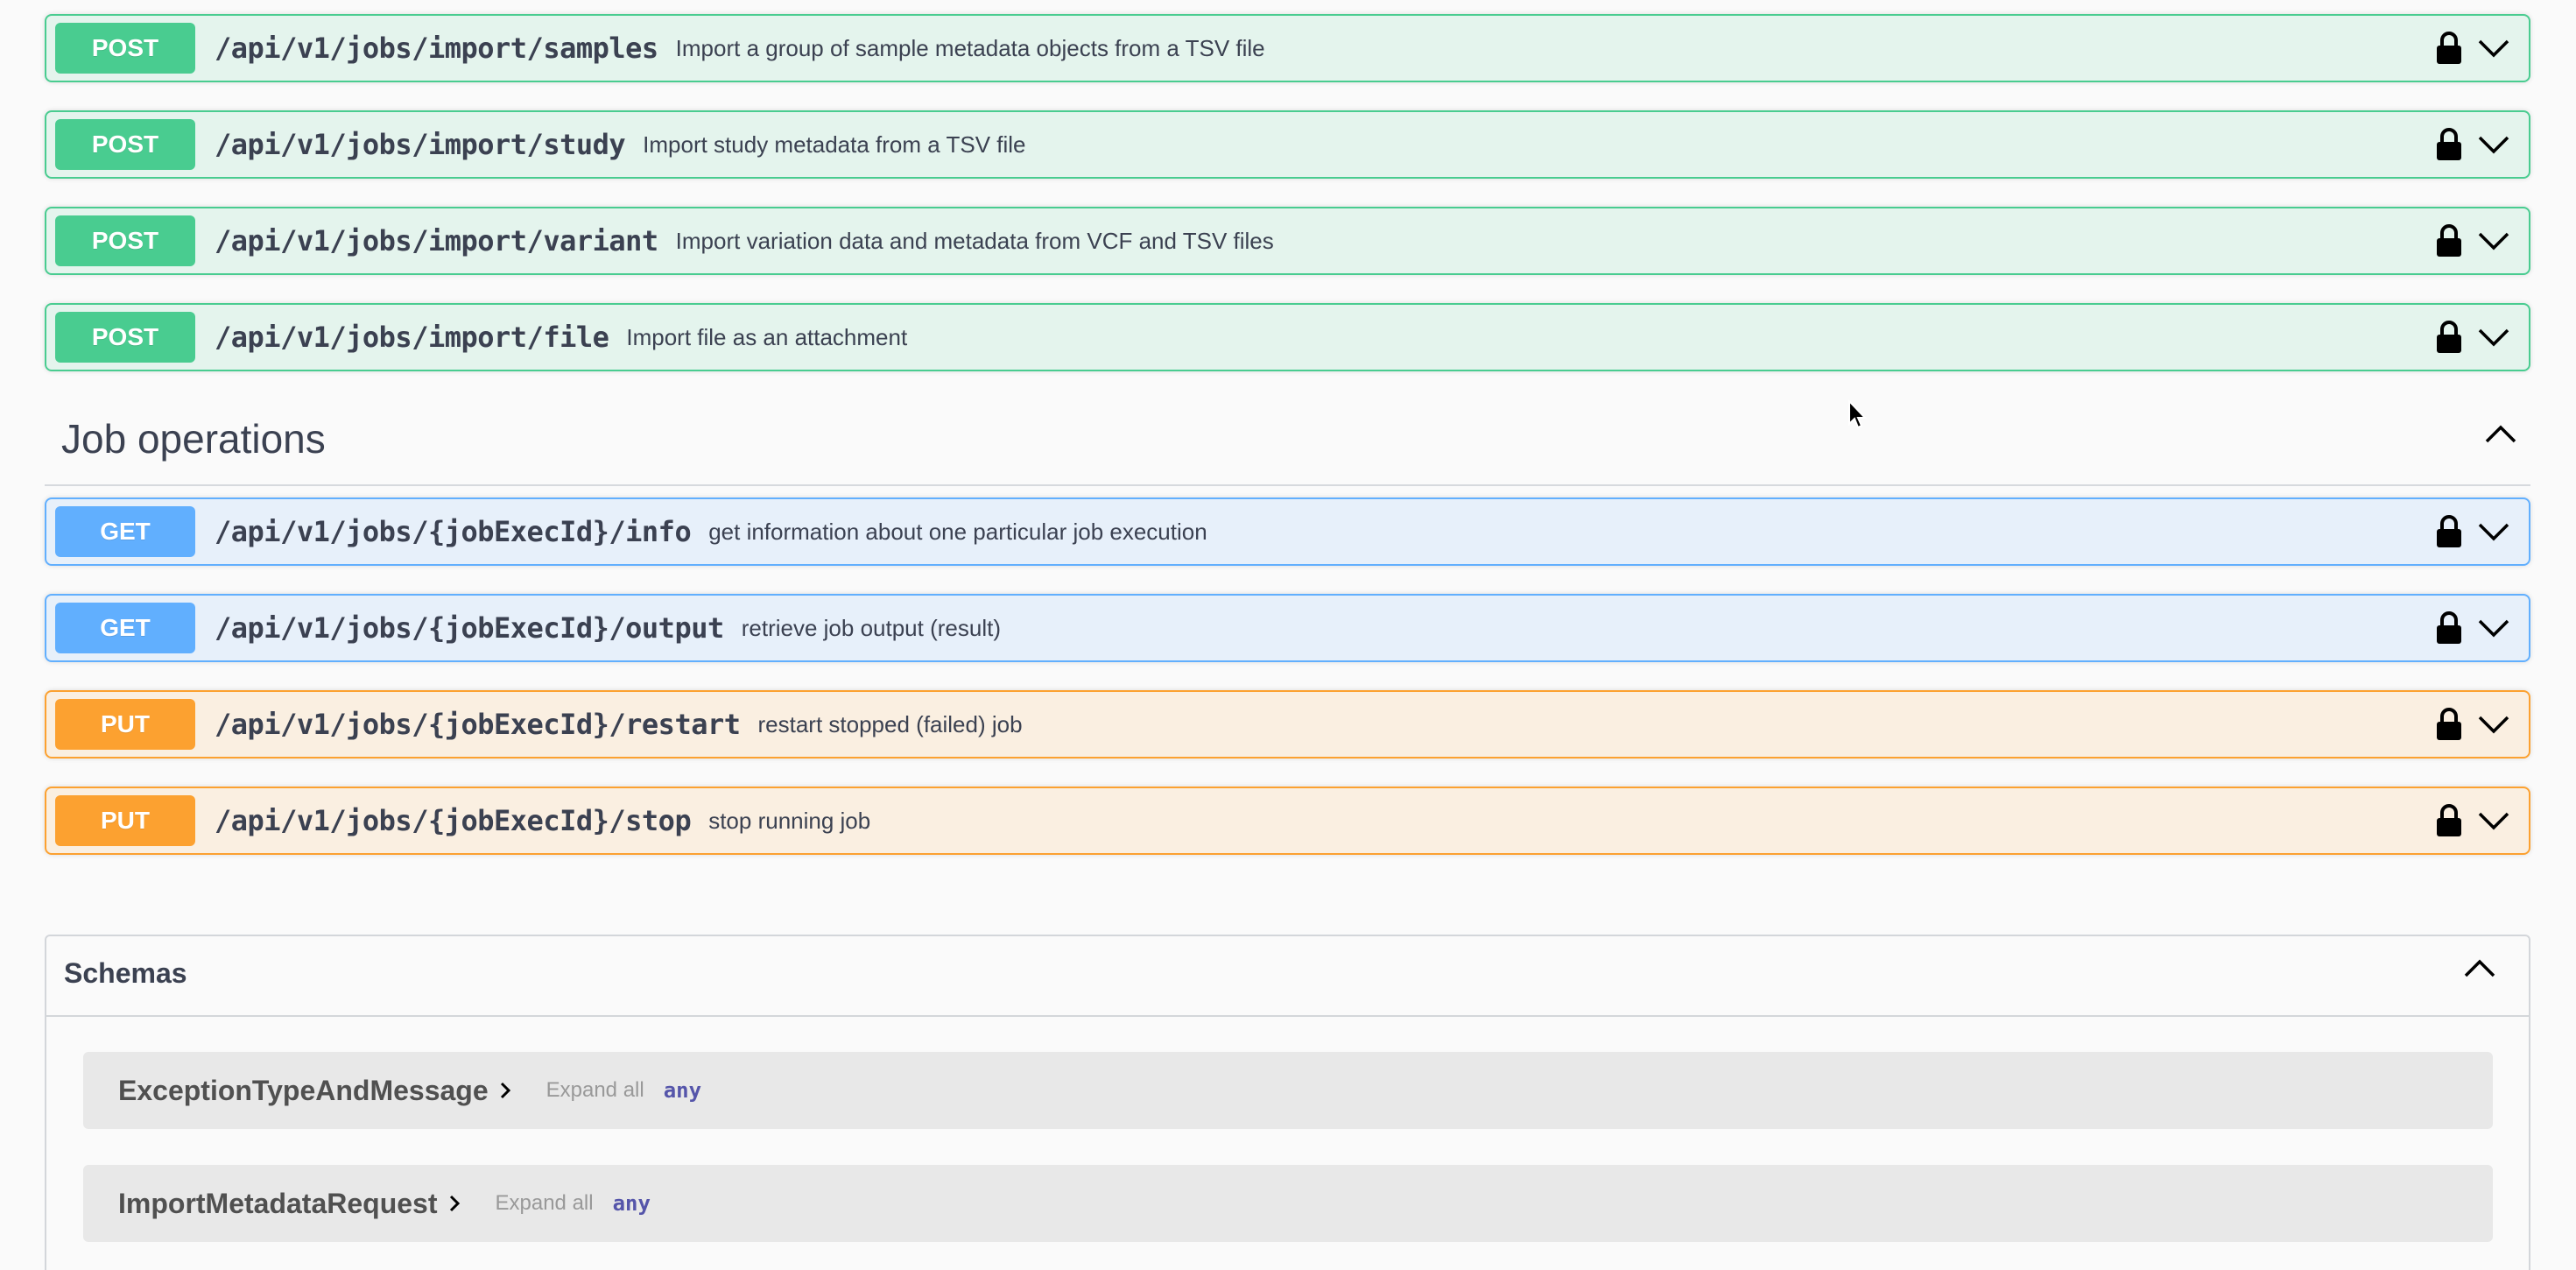 This screenshot has height=1270, width=2576. What do you see at coordinates (789, 820) in the screenshot?
I see `operation-summary: stop running job` at bounding box center [789, 820].